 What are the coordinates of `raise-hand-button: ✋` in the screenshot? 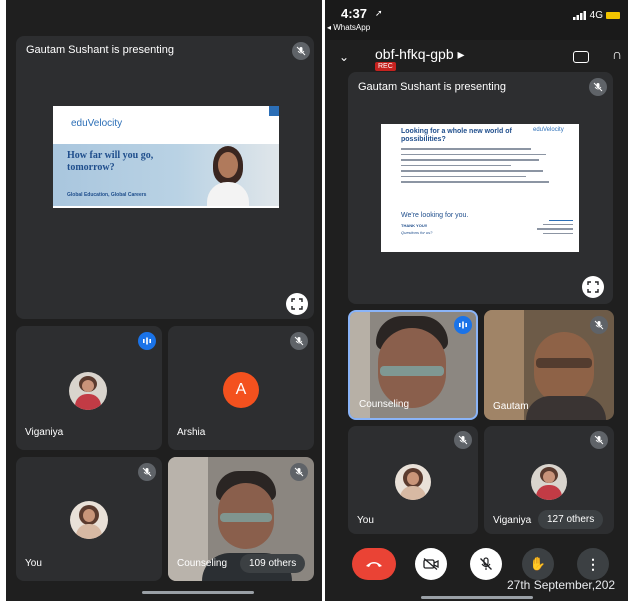 It's located at (538, 564).